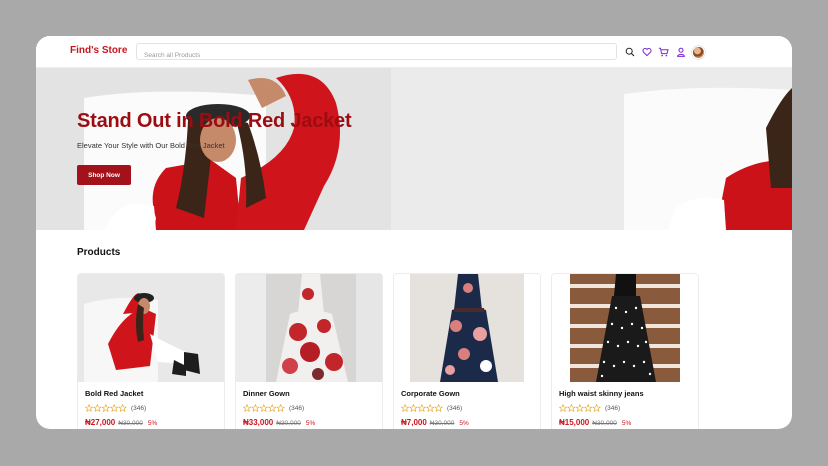  I want to click on cart-icon, so click(663, 52).